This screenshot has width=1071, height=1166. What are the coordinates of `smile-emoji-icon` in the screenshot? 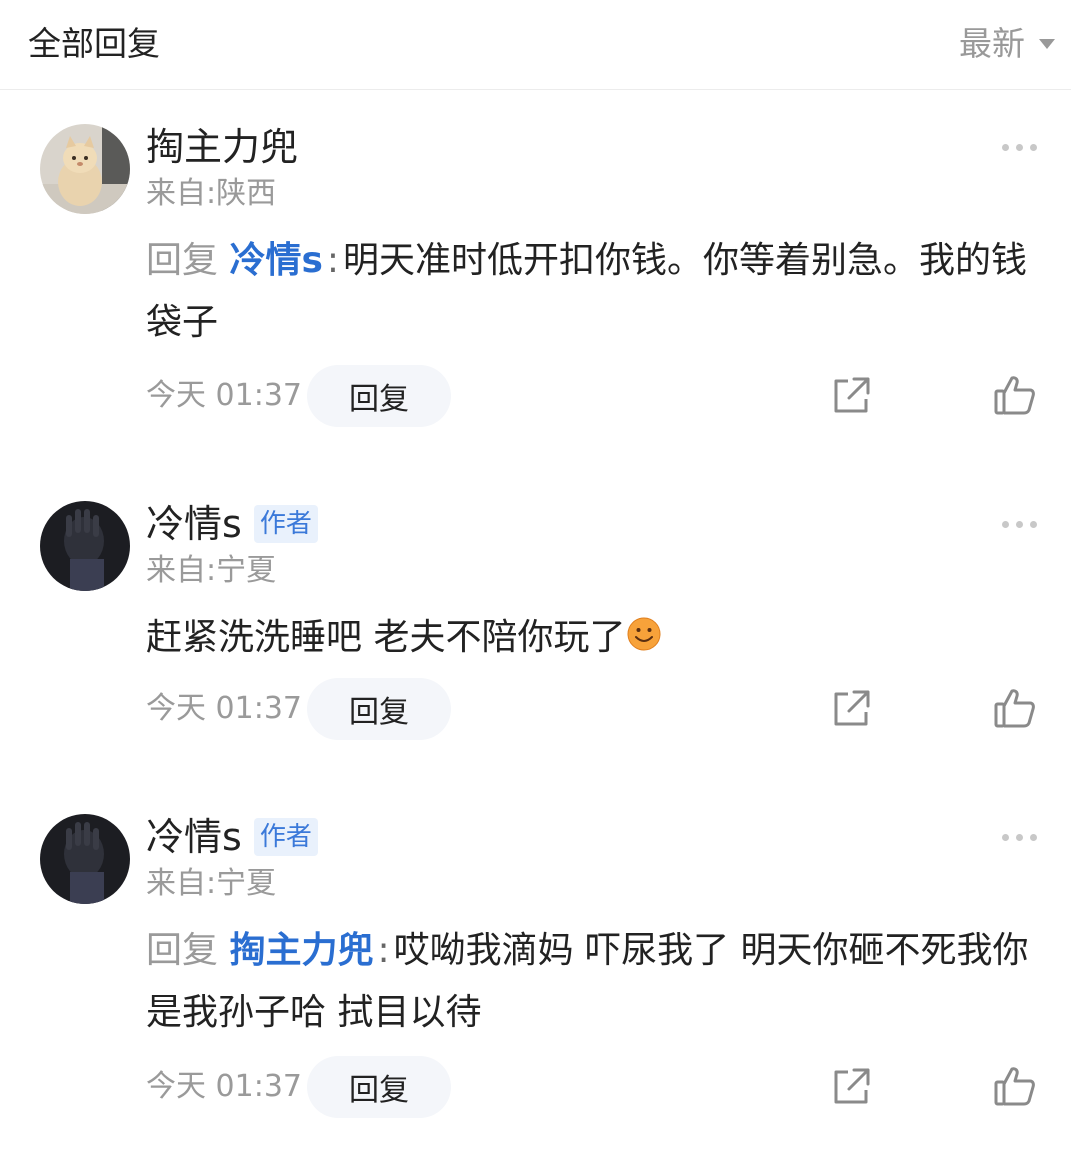 It's located at (644, 634).